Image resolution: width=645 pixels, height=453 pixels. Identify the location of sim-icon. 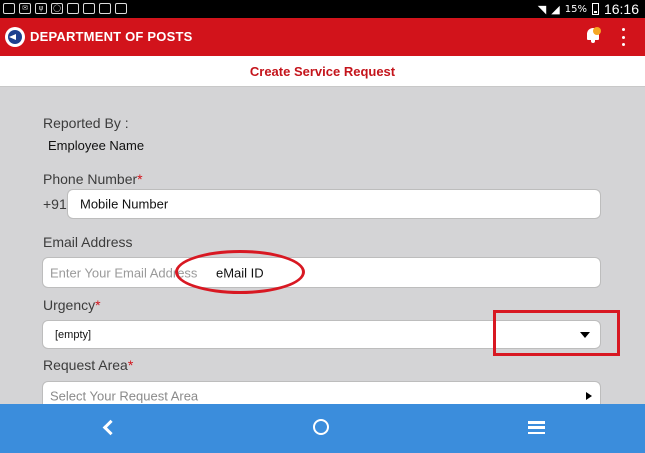
(9, 8).